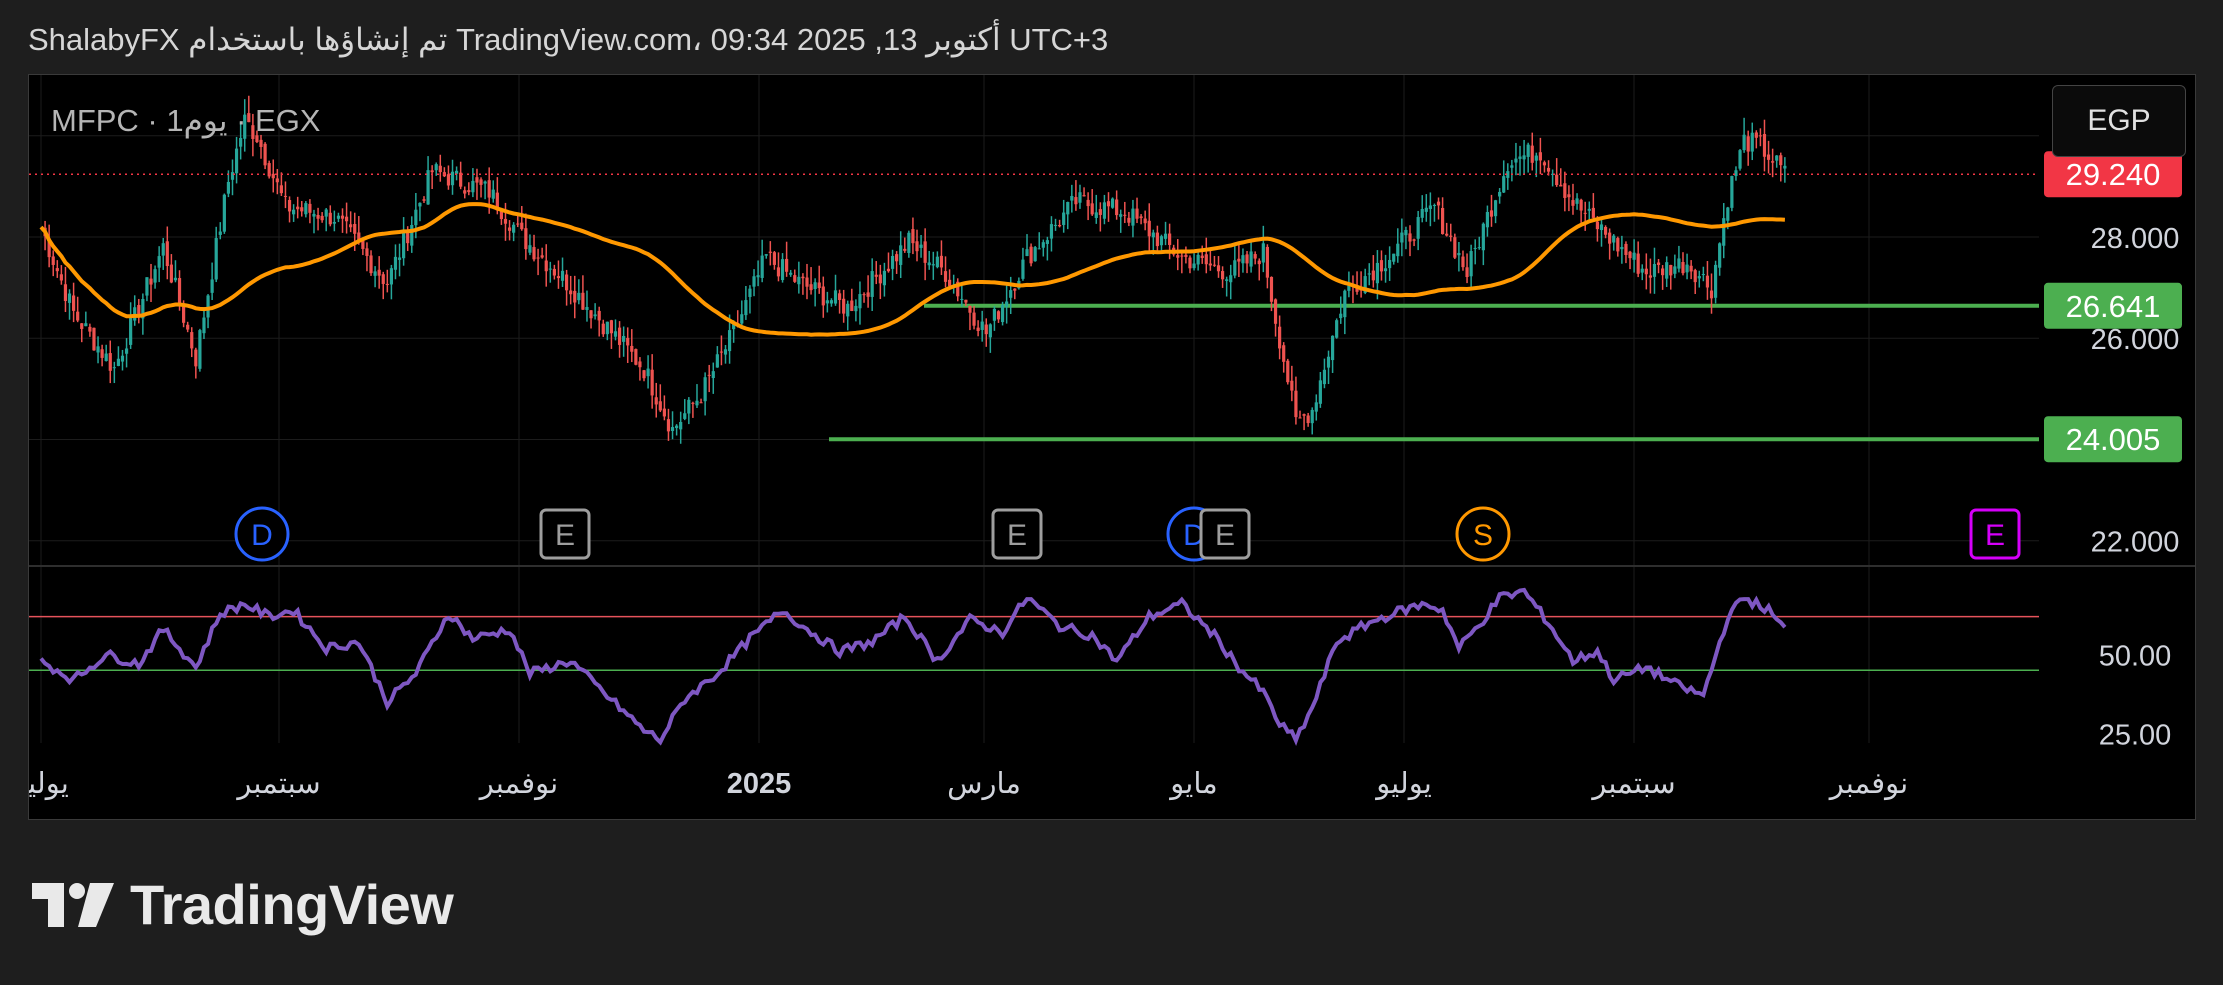 This screenshot has width=2223, height=985. What do you see at coordinates (2135, 543) in the screenshot?
I see `price-tick-label: 22.000` at bounding box center [2135, 543].